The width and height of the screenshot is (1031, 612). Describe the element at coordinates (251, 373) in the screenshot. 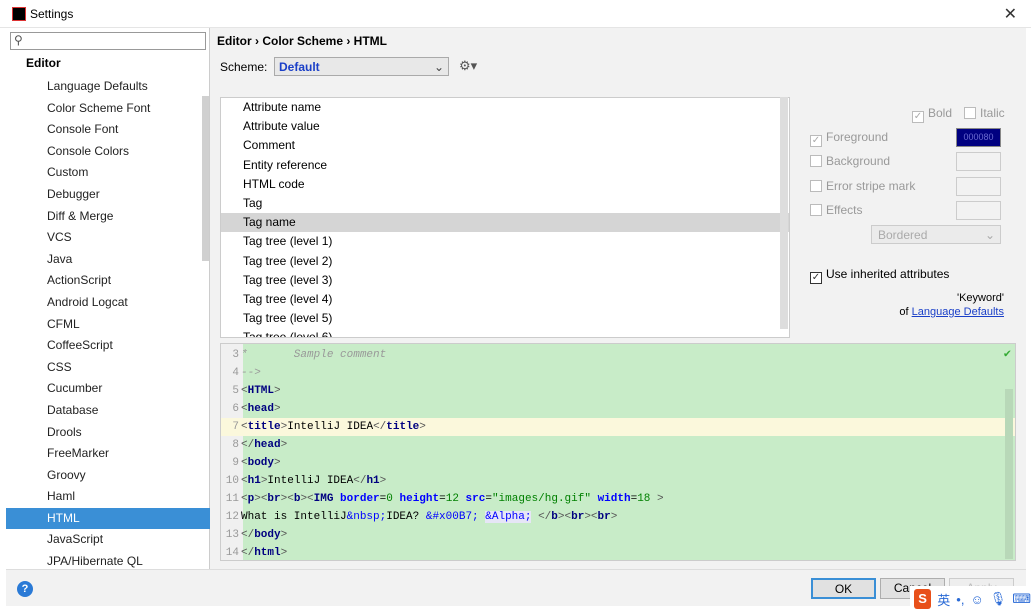

I see `code-token: -->` at that location.